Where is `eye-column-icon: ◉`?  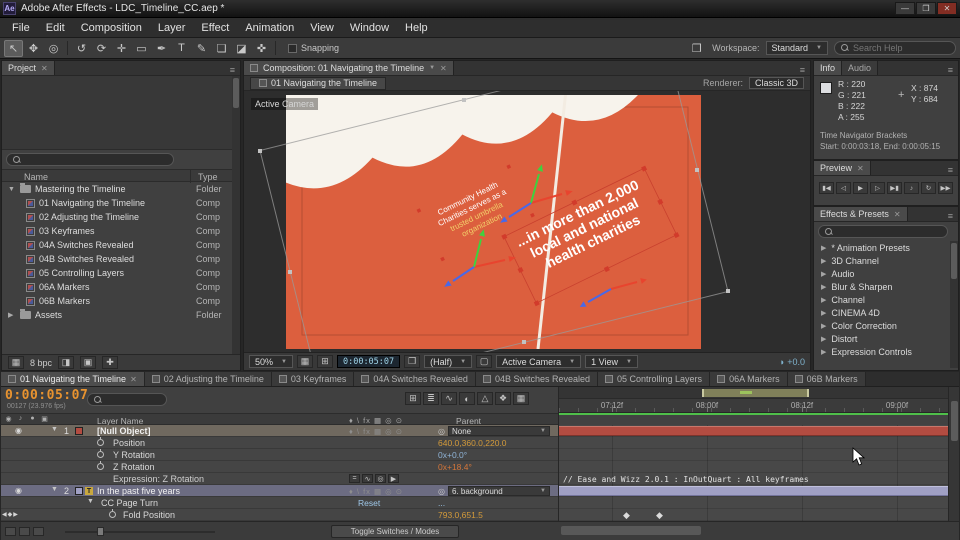 eye-column-icon: ◉ is located at coordinates (8, 419).